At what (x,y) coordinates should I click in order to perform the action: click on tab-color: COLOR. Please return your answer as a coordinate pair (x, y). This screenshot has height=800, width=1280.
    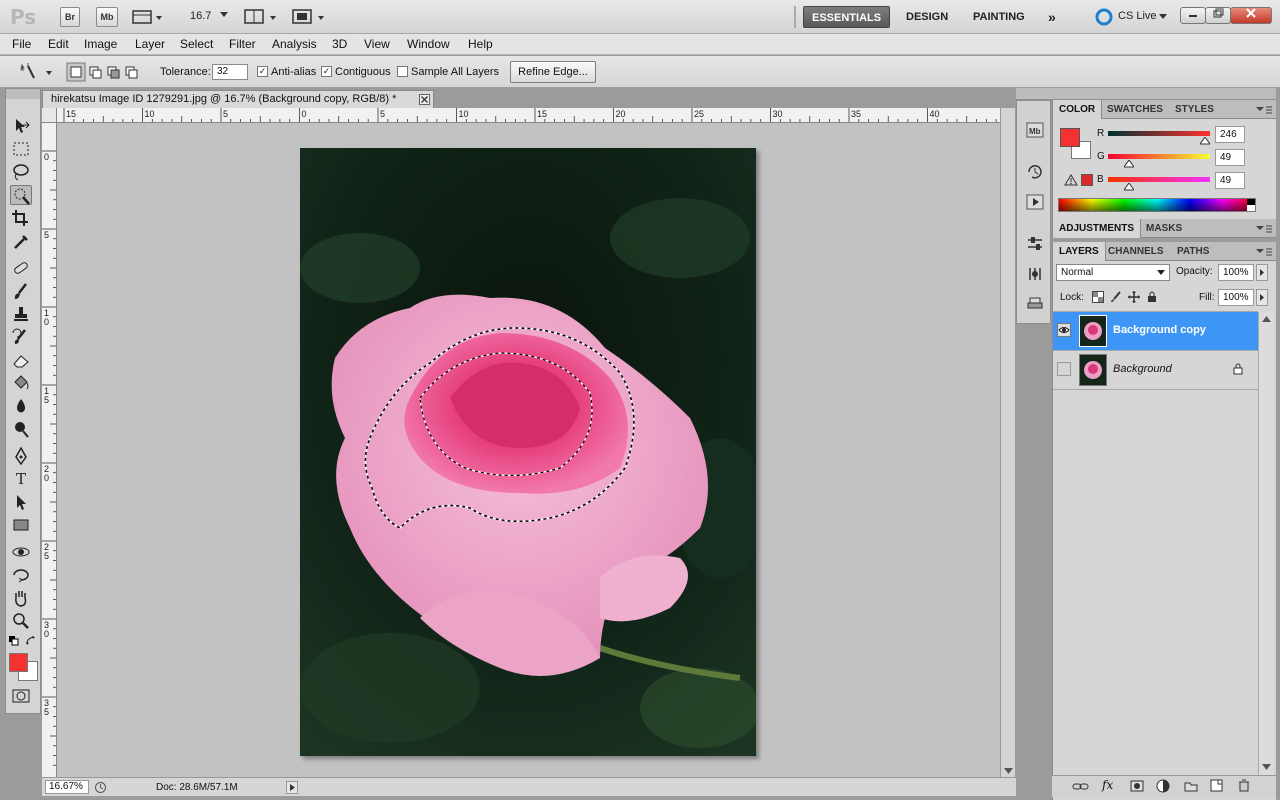
    Looking at the image, I should click on (1077, 109).